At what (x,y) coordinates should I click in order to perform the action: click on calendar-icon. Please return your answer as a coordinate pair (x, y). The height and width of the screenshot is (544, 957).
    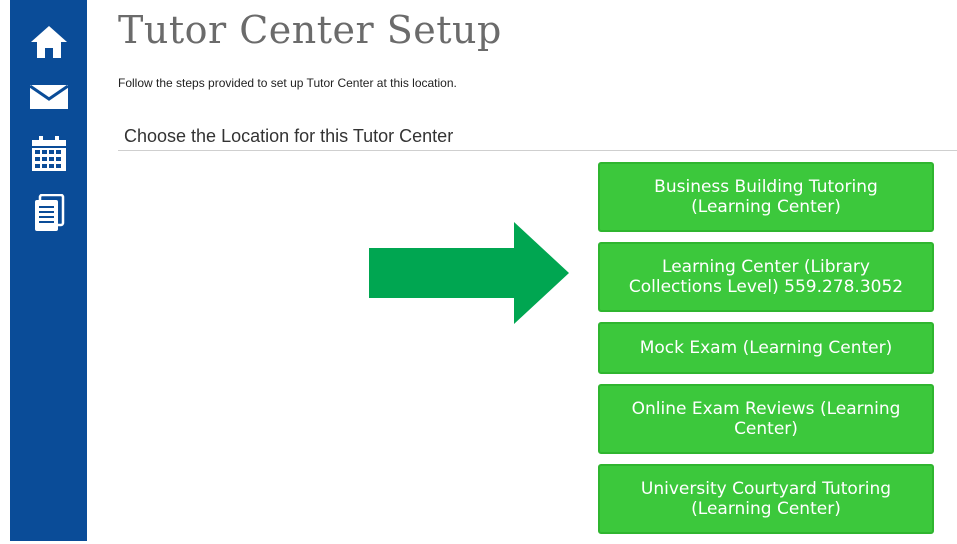
    Looking at the image, I should click on (48, 153).